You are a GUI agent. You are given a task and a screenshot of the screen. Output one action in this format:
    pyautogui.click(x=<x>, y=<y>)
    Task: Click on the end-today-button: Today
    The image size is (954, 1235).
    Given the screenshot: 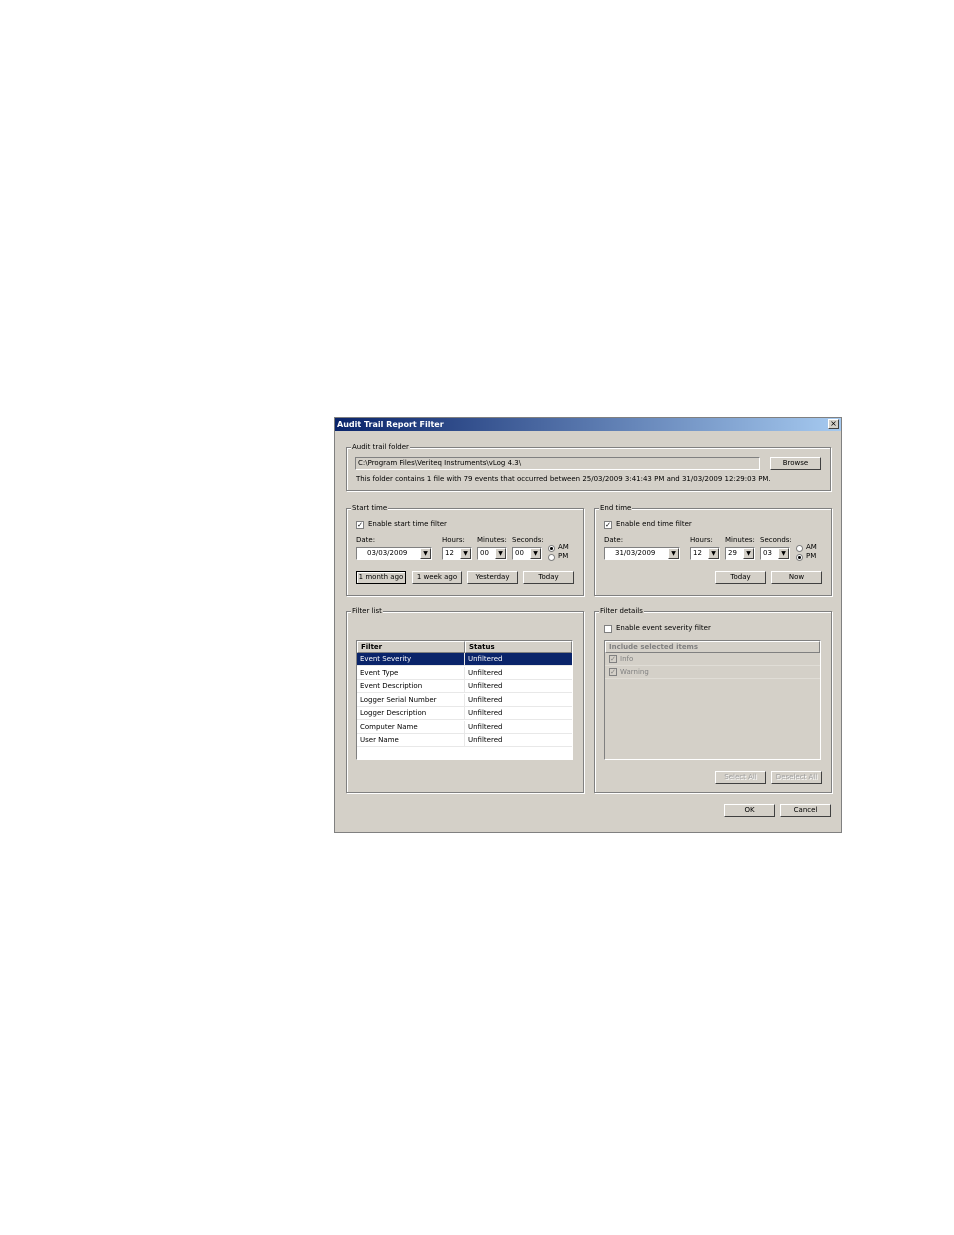 What is the action you would take?
    pyautogui.click(x=740, y=577)
    